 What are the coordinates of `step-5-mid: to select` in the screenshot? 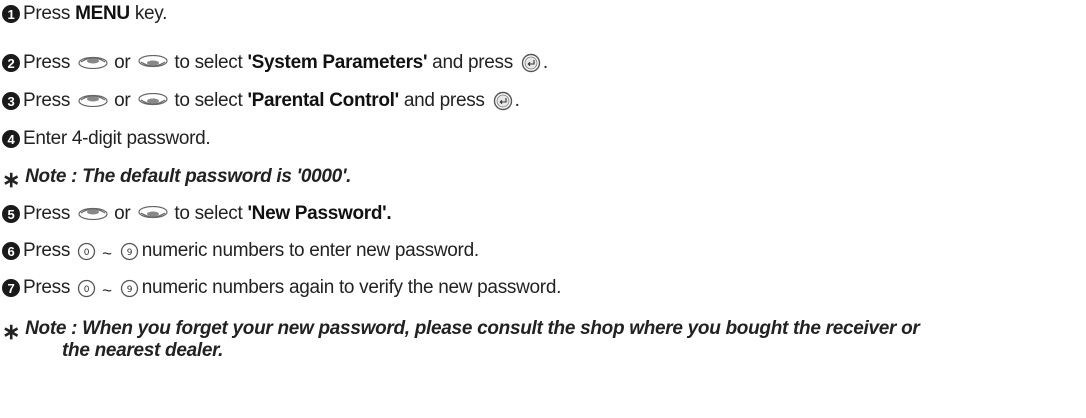 It's located at (208, 213).